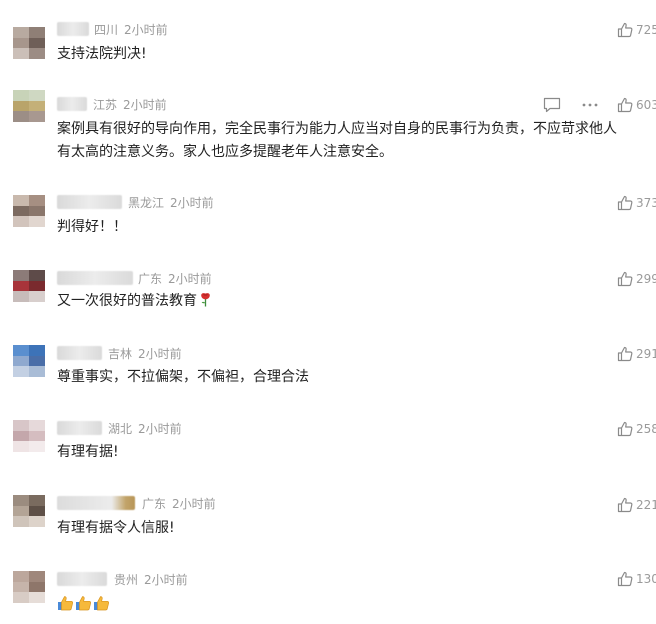 The image size is (656, 624). I want to click on like-count: 603, so click(646, 105).